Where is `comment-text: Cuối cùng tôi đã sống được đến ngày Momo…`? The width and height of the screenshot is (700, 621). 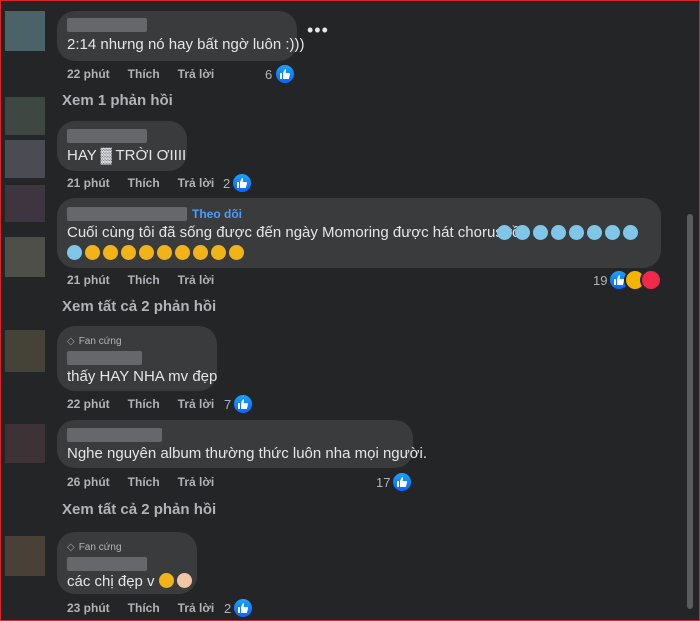 comment-text: Cuối cùng tôi đã sống được đến ngày Momo… is located at coordinates (295, 232).